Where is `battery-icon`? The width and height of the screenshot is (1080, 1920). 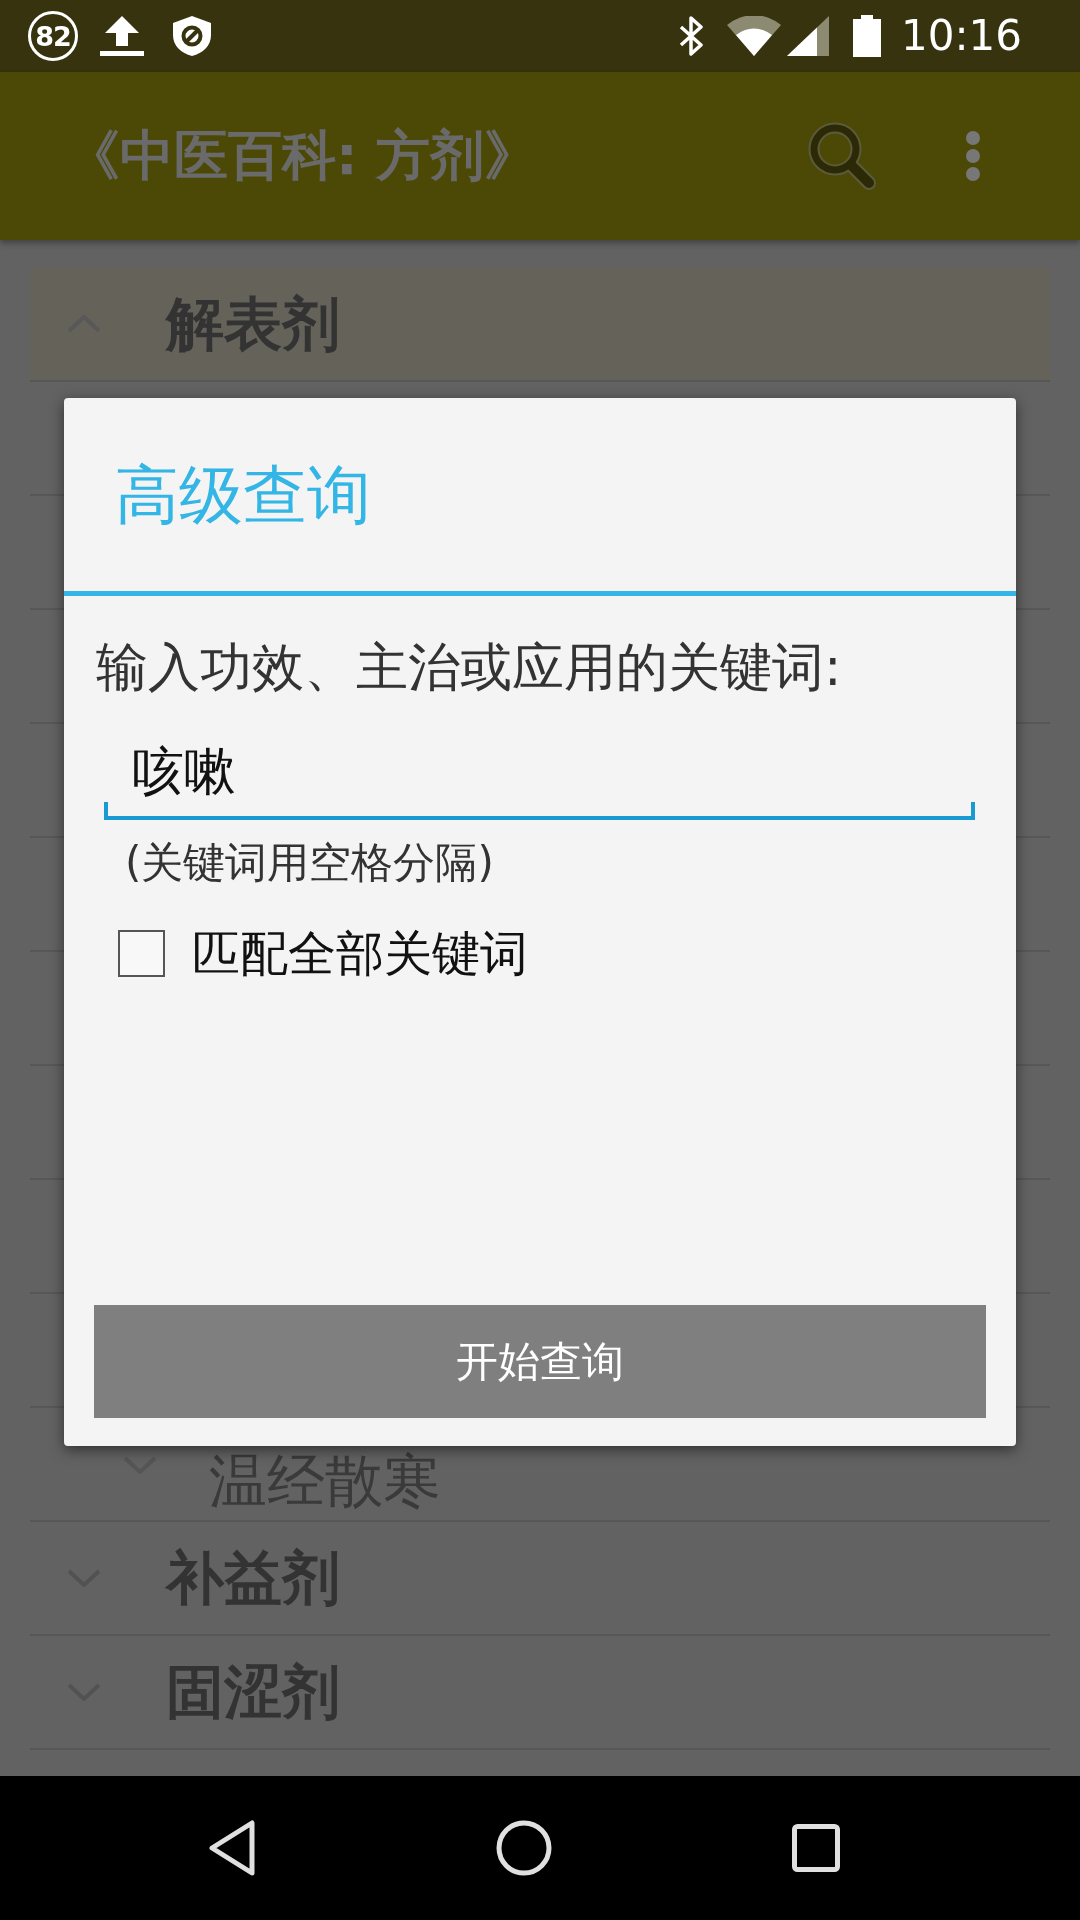
battery-icon is located at coordinates (866, 36).